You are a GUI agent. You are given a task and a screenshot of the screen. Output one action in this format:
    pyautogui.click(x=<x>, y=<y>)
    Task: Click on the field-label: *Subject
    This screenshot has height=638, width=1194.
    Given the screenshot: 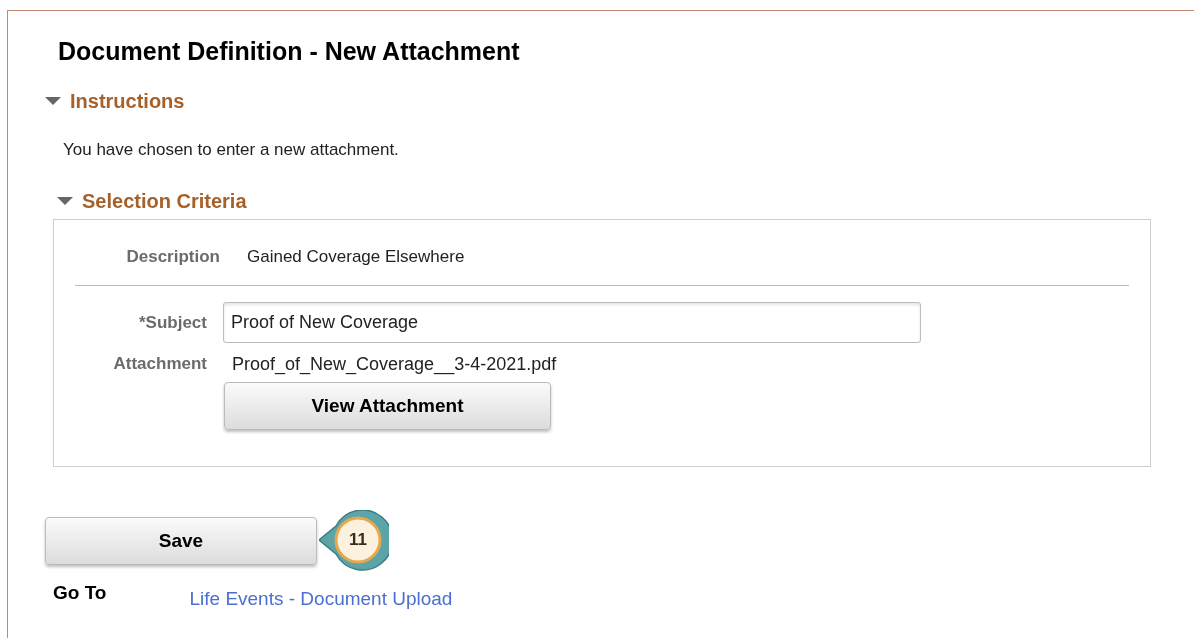 What is the action you would take?
    pyautogui.click(x=172, y=322)
    